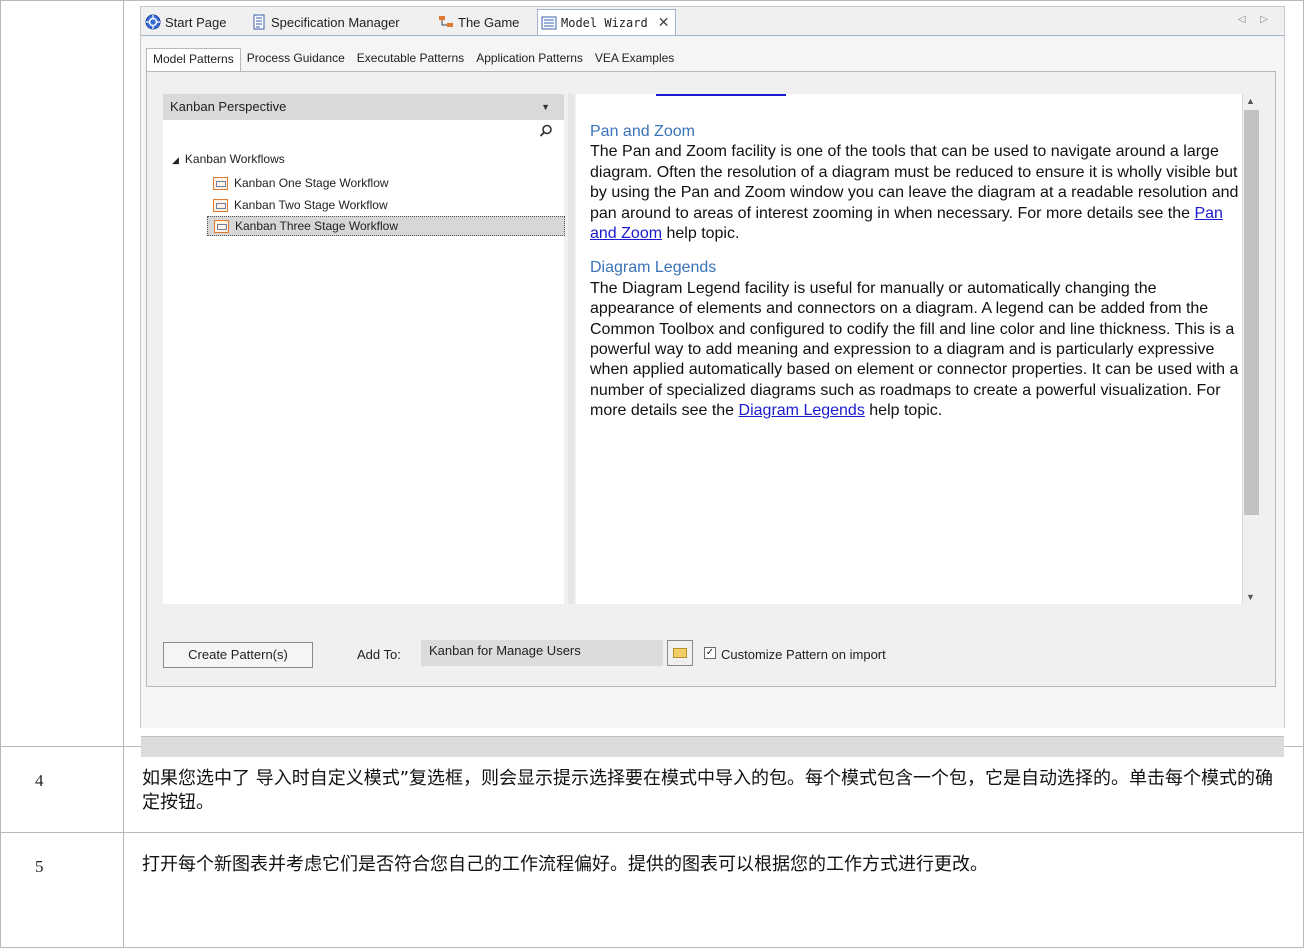 The width and height of the screenshot is (1305, 948). I want to click on perspective-value: Kanban Perspective, so click(228, 106).